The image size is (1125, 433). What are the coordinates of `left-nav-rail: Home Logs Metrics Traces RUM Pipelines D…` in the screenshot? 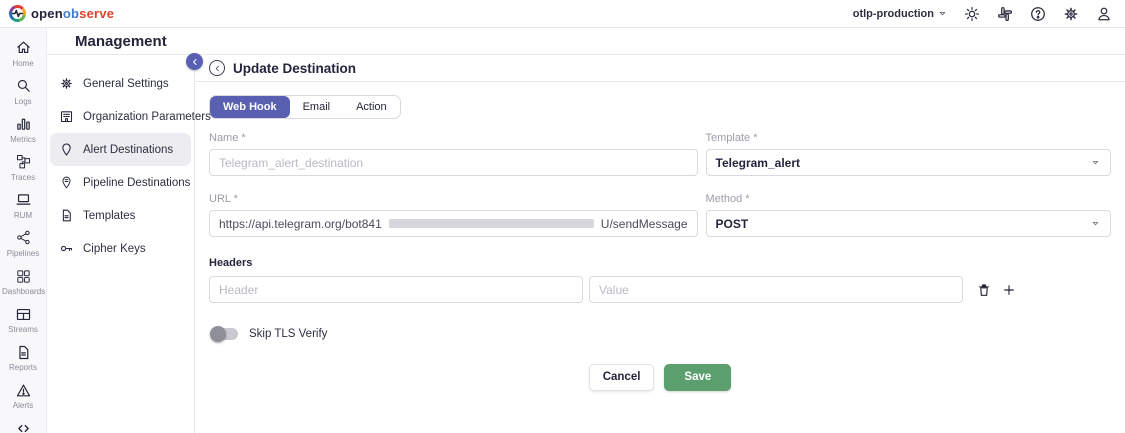 It's located at (23, 230).